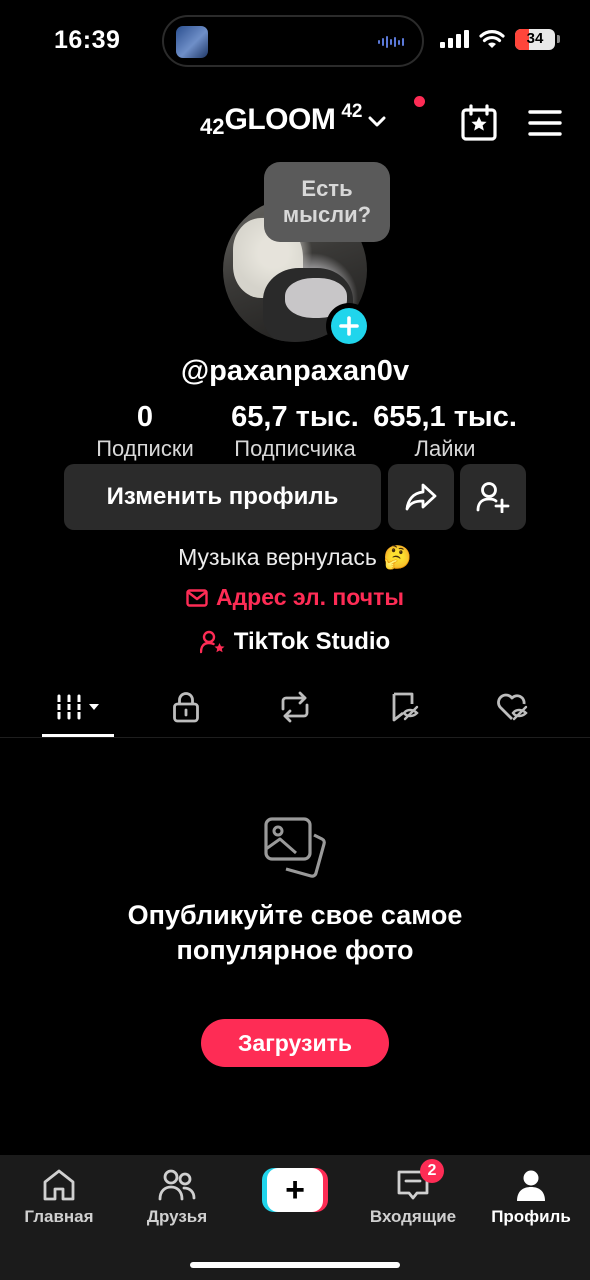 The image size is (590, 1280). What do you see at coordinates (59, 1216) in the screenshot?
I see `nav-home-label: Главная` at bounding box center [59, 1216].